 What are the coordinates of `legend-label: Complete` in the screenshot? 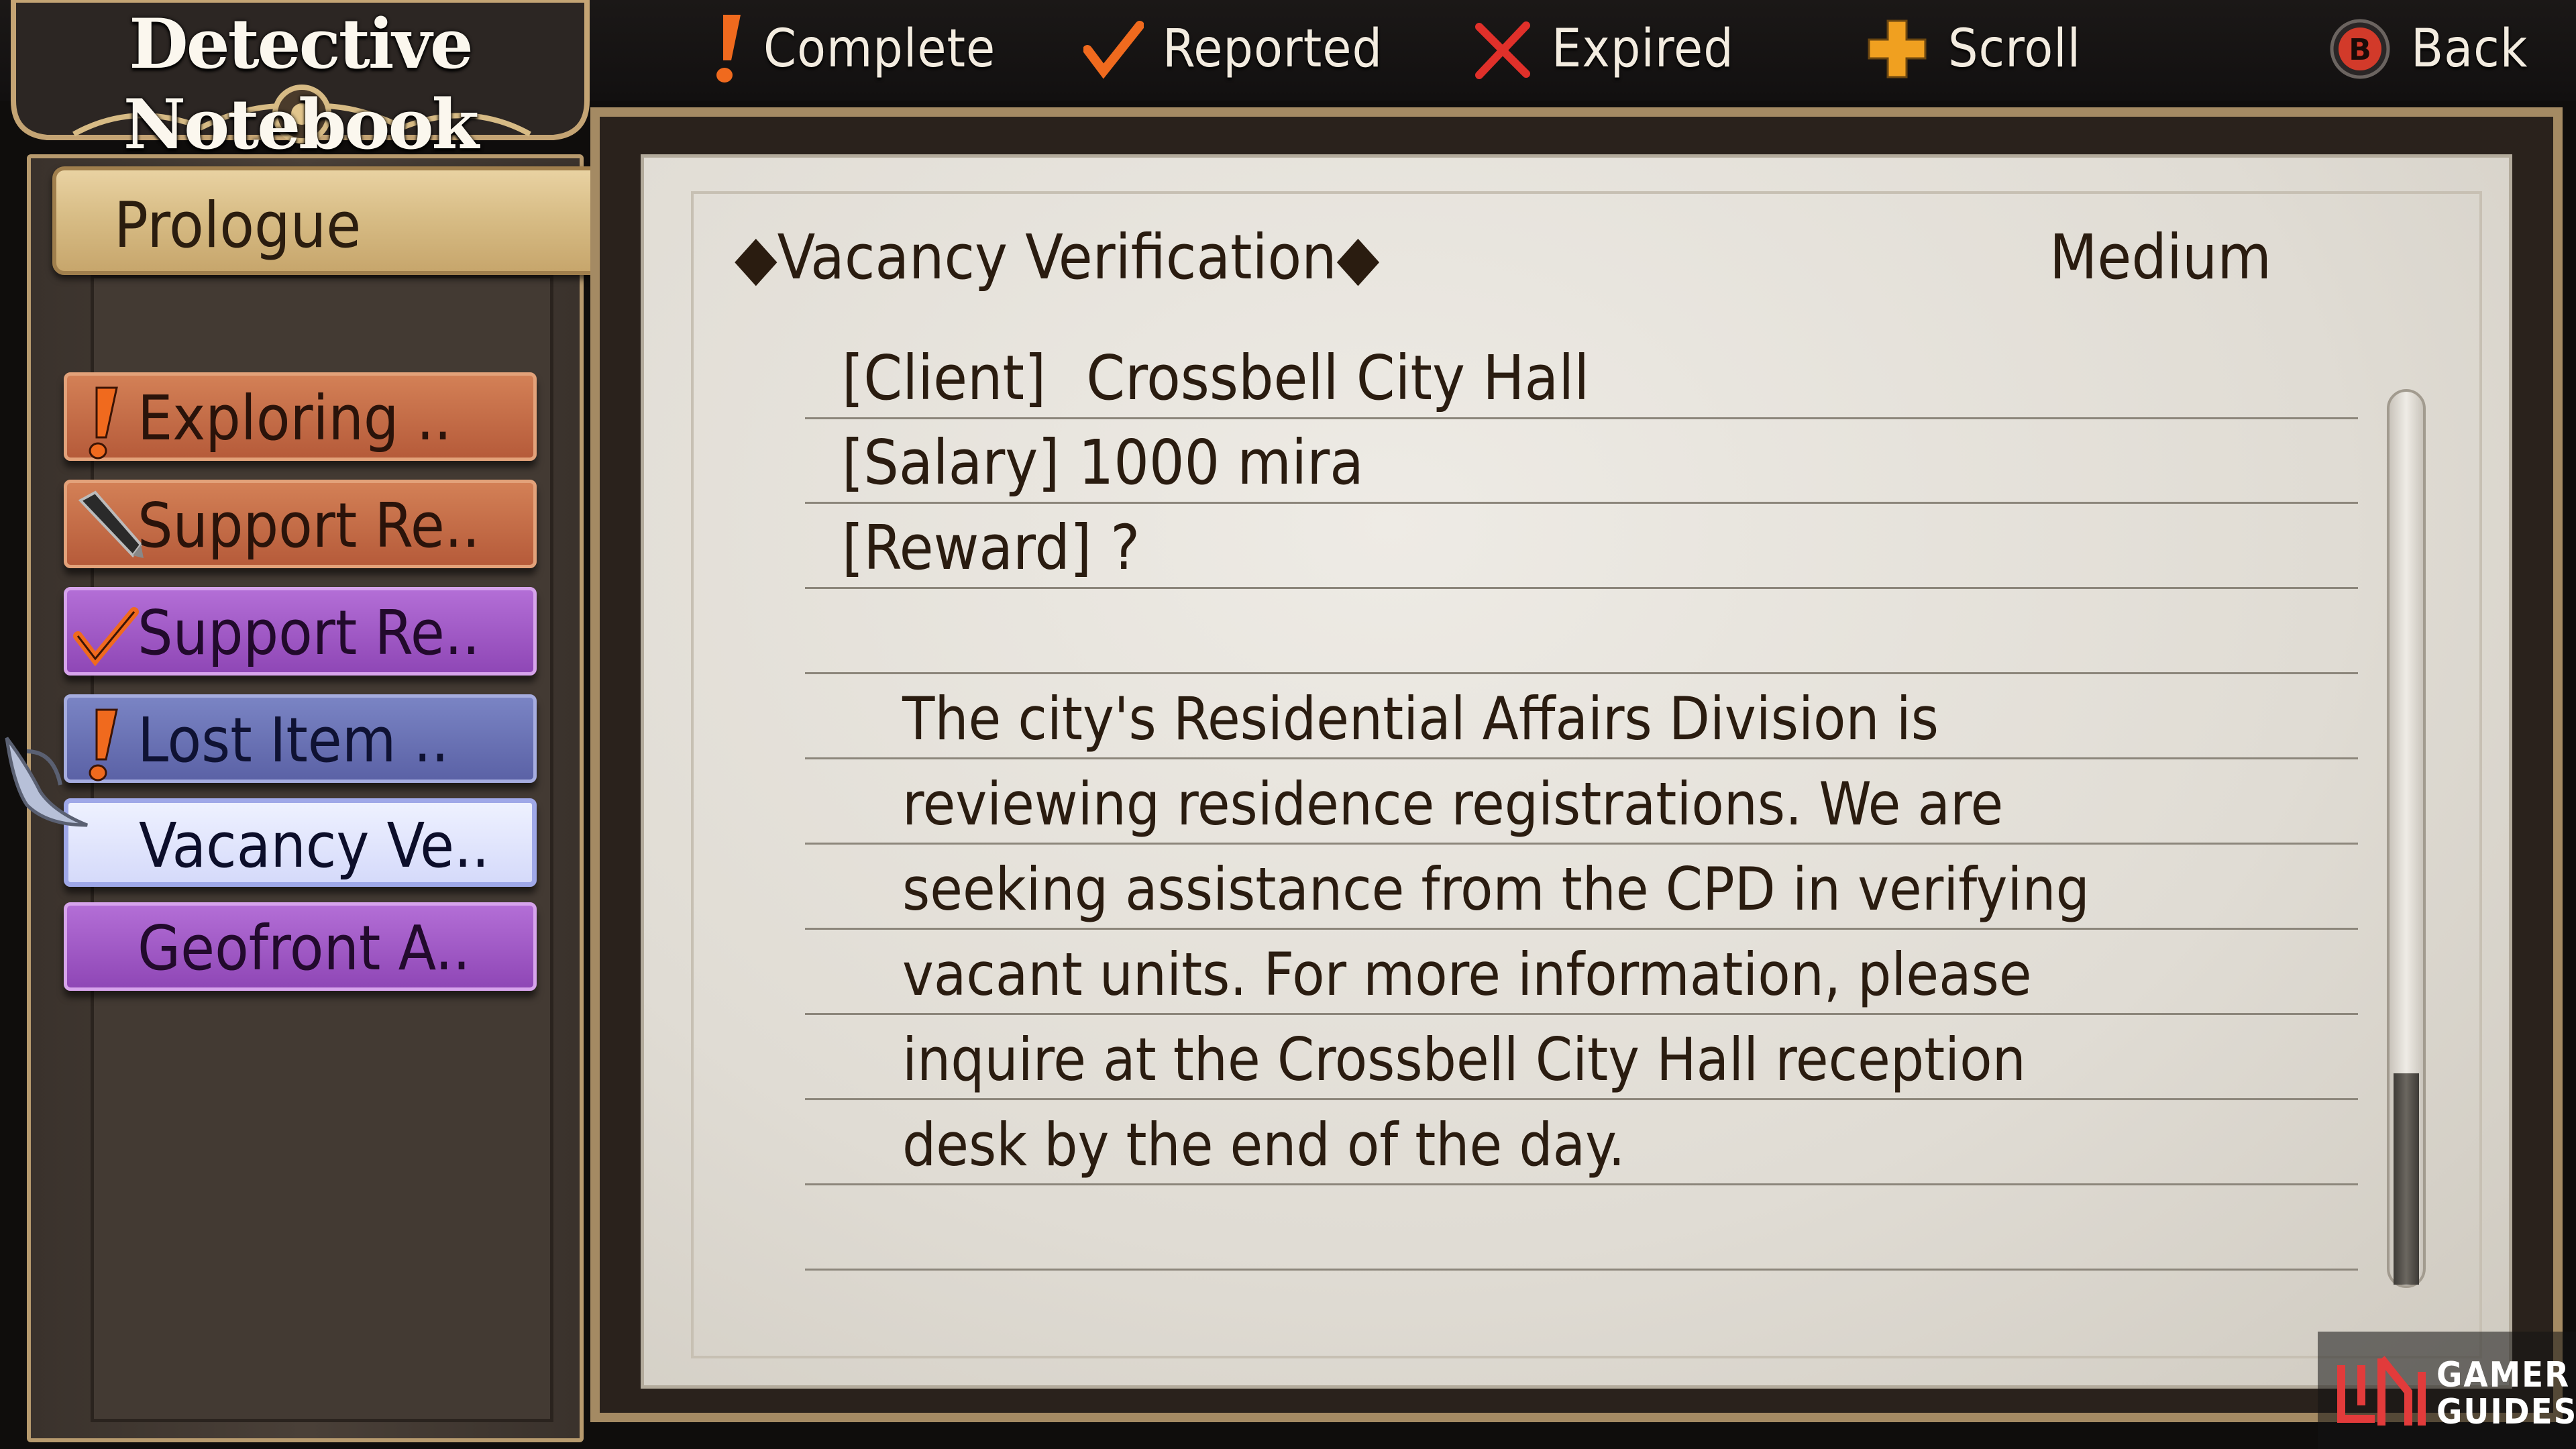 It's located at (879, 49).